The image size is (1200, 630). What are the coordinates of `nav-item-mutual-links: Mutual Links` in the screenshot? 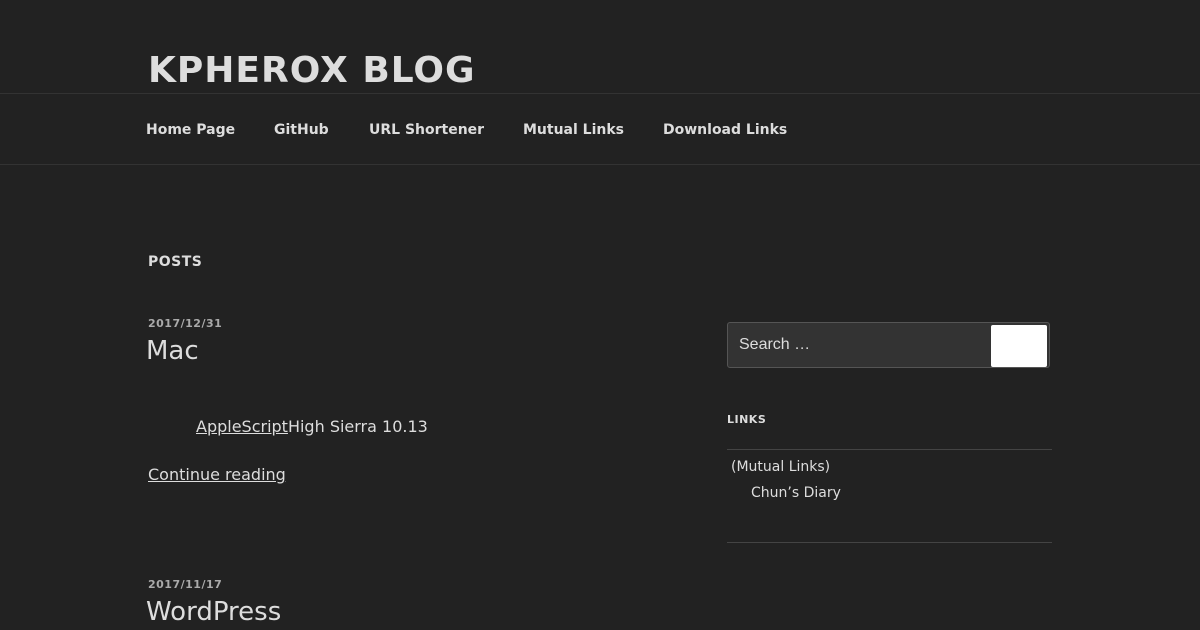 It's located at (573, 130).